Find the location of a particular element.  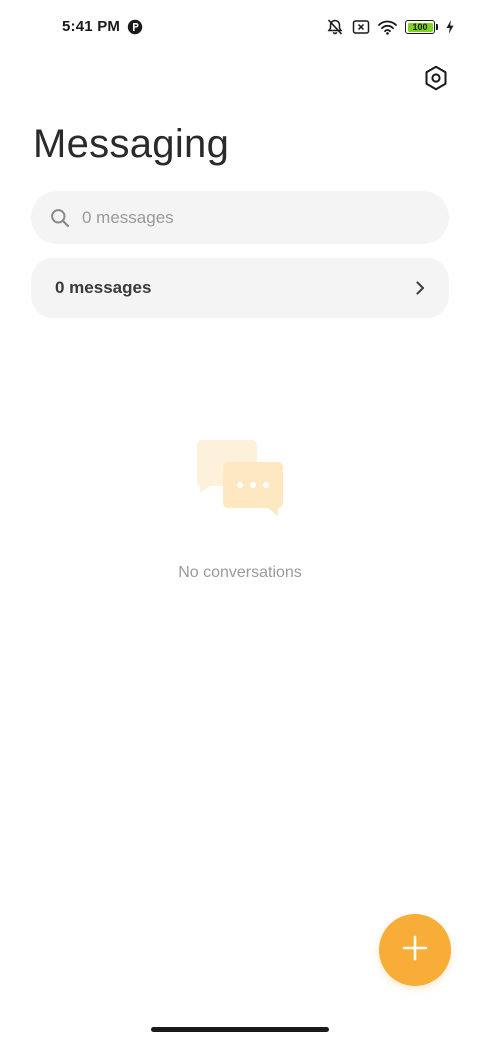

search-input: 0 messages is located at coordinates (240, 217).